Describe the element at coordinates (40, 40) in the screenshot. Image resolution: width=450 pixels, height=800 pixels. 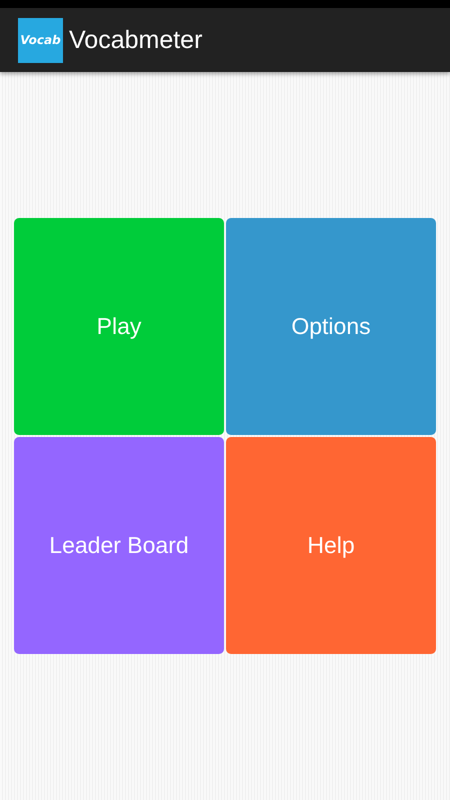
I see `app-logo: Vocab` at that location.